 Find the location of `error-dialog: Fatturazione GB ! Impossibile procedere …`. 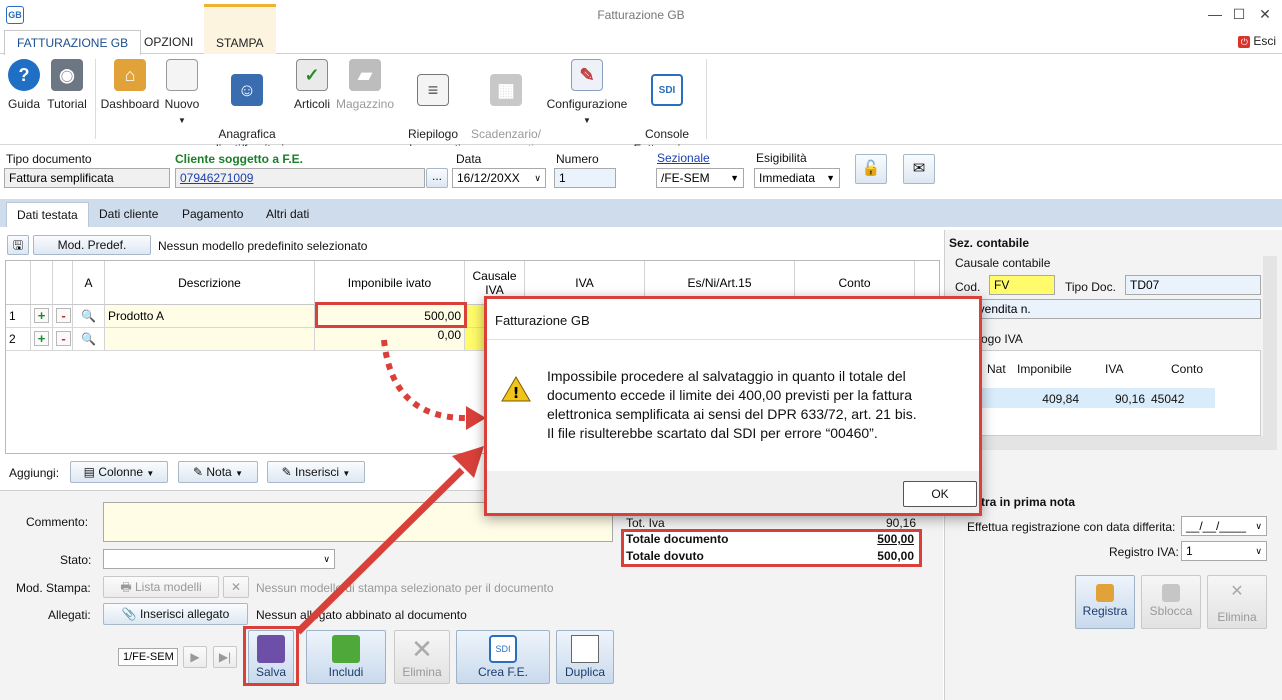

error-dialog: Fatturazione GB ! Impossibile procedere … is located at coordinates (733, 406).